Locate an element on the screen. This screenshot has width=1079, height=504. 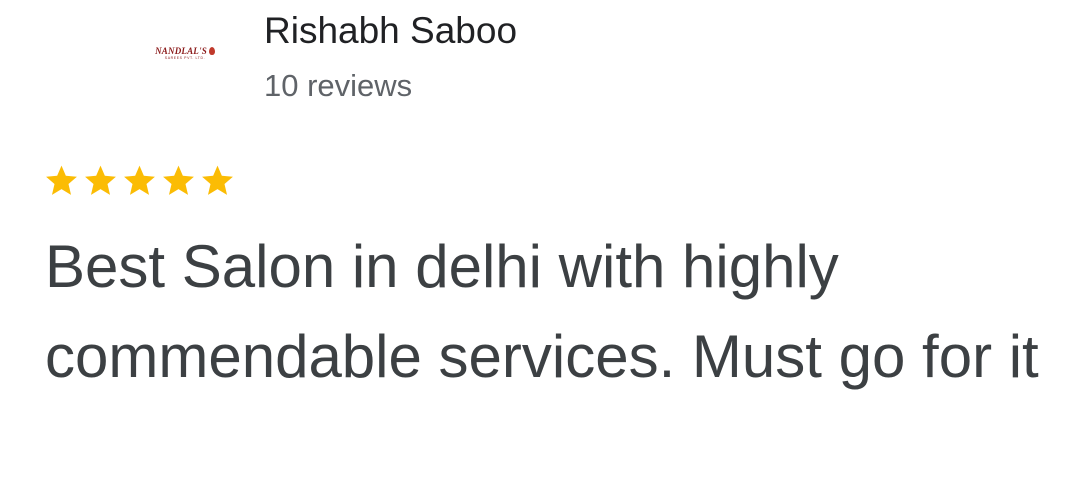
avatar-logo-subtext: SAREES PVT. LTD. is located at coordinates (185, 57).